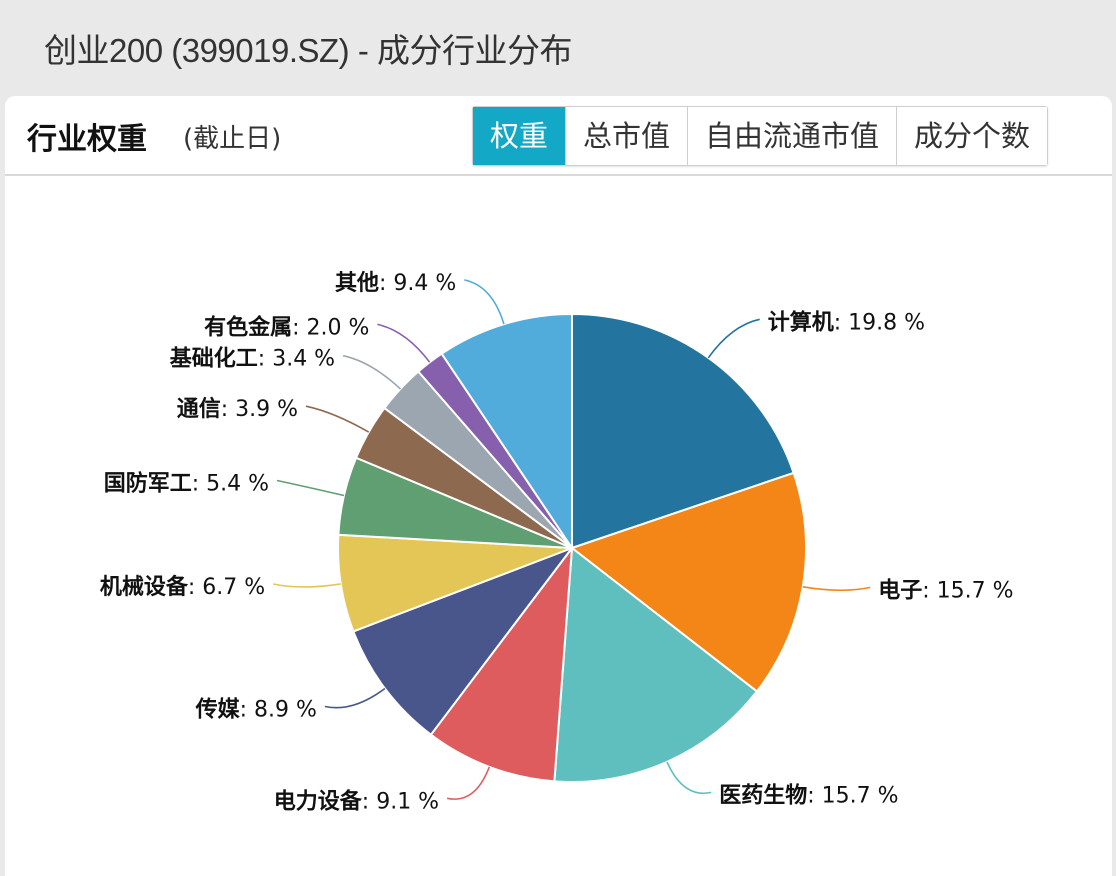 This screenshot has width=1116, height=876. I want to click on data-label-value: : 19.8 %, so click(879, 322).